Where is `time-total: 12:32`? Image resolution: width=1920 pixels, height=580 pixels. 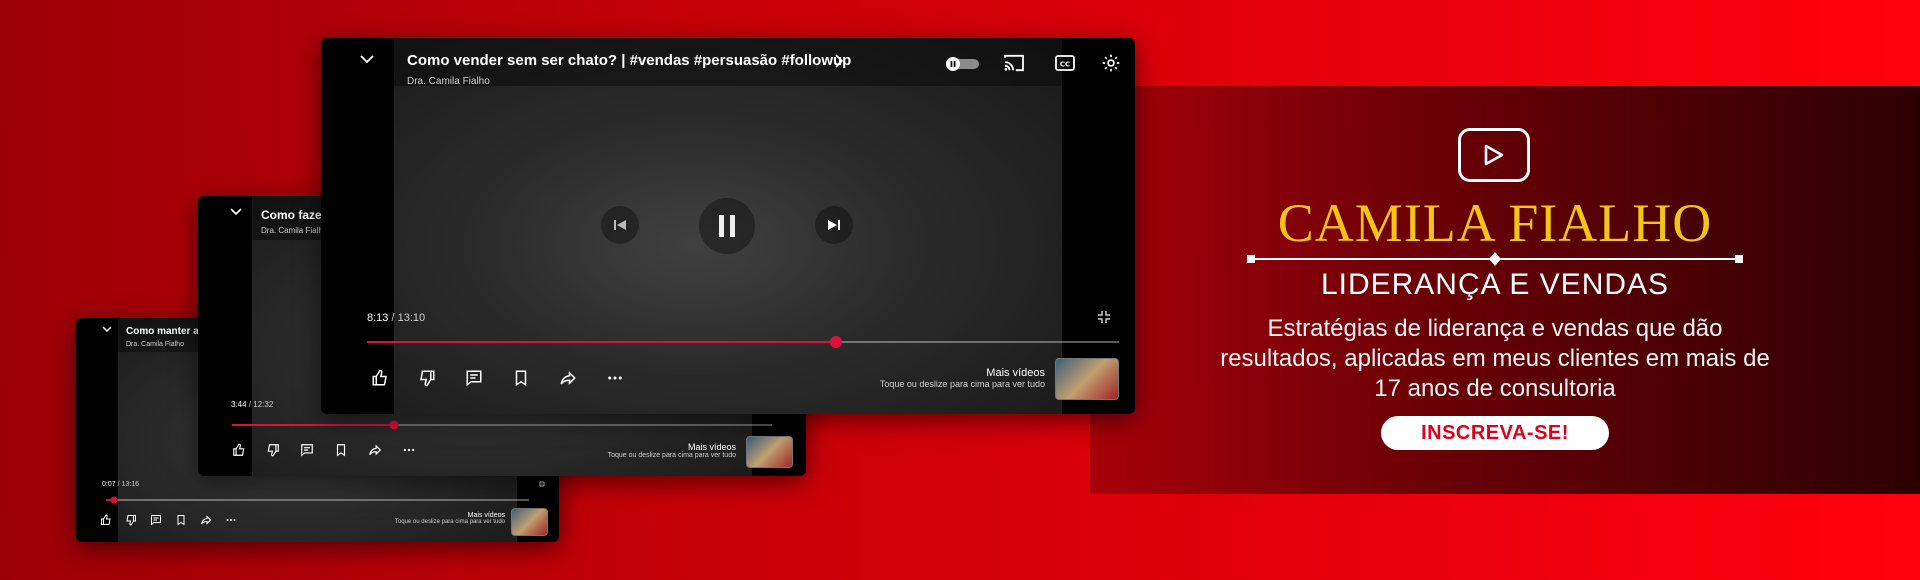 time-total: 12:32 is located at coordinates (263, 404).